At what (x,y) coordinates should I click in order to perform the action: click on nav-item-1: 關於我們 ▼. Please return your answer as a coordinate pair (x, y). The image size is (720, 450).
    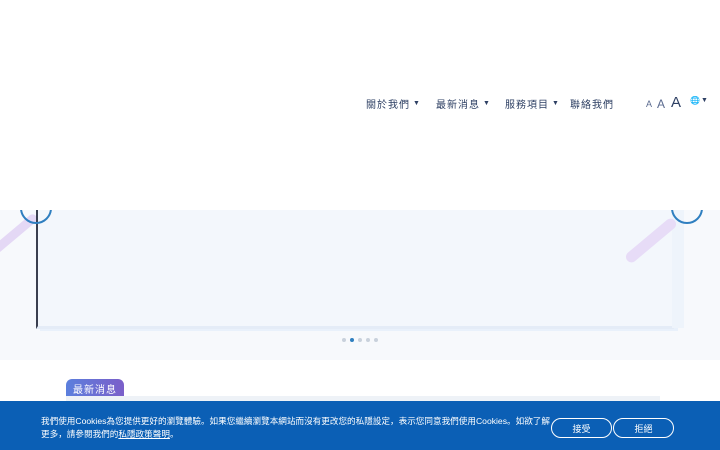
    Looking at the image, I should click on (393, 103).